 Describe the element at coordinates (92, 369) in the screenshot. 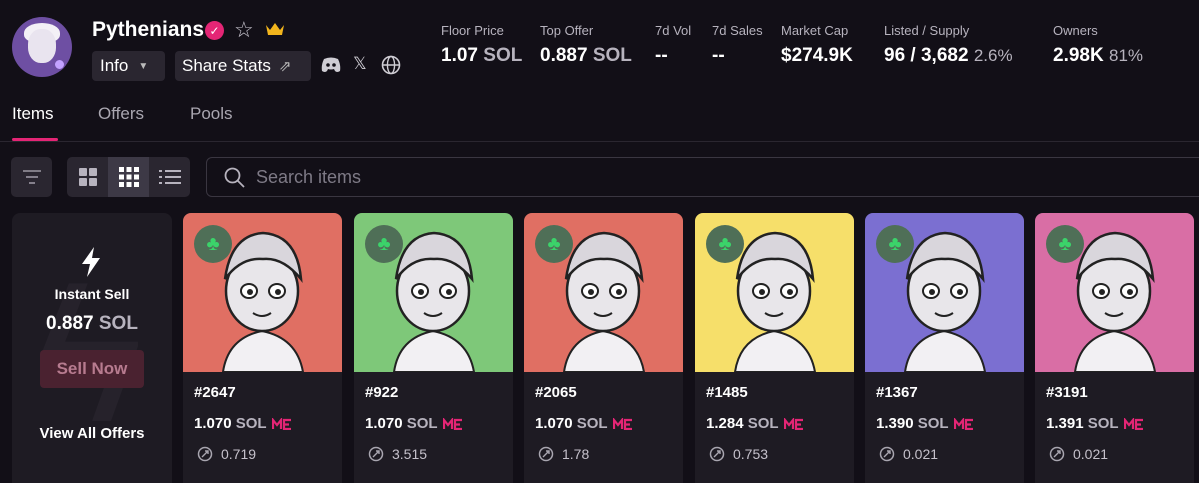

I see `sell-now-button: Sell Now` at that location.